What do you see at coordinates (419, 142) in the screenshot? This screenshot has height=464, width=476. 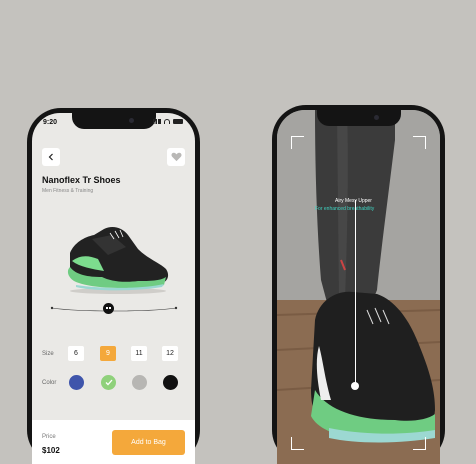 I see `ar-frame-corner-top-right` at bounding box center [419, 142].